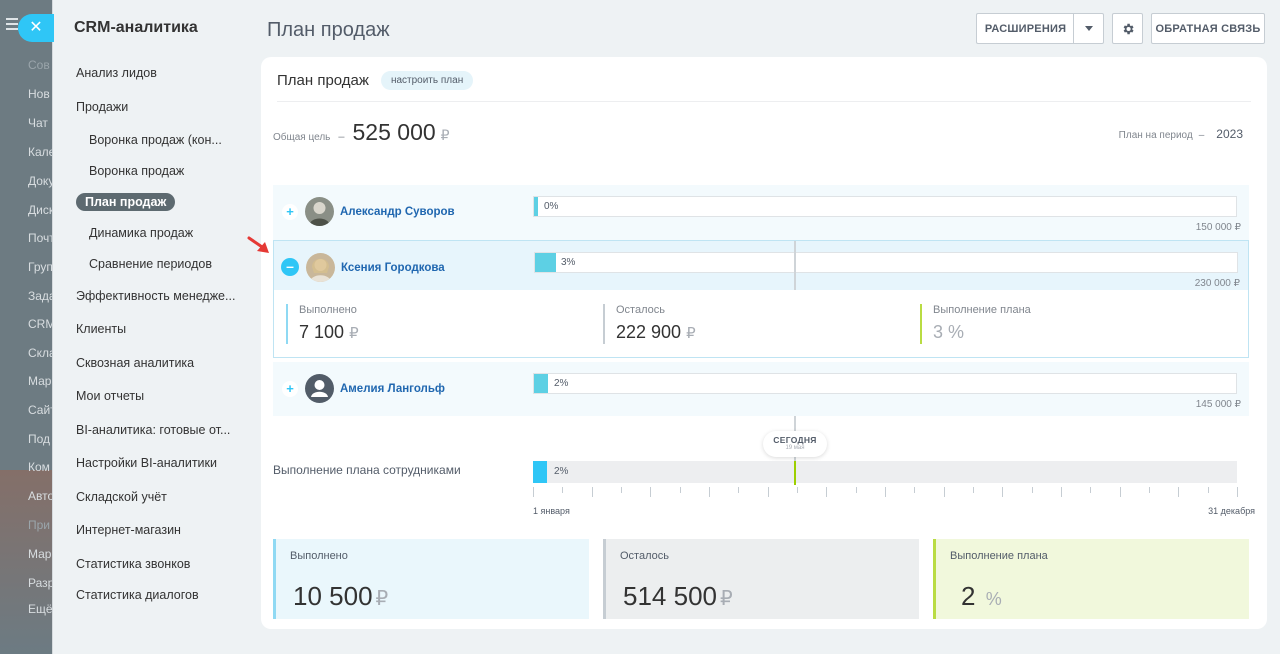 Image resolution: width=1280 pixels, height=654 pixels. Describe the element at coordinates (649, 332) in the screenshot. I see `stat-number: 222 900` at that location.